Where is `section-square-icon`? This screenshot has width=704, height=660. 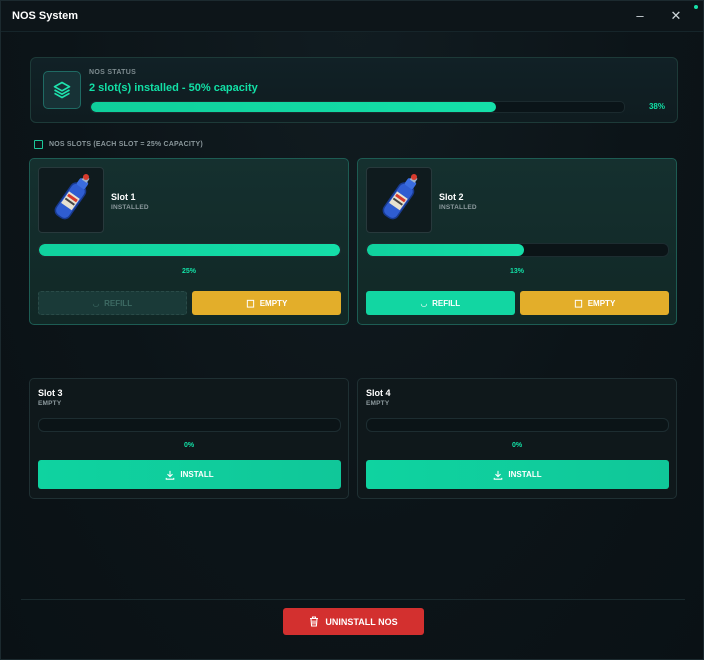
section-square-icon is located at coordinates (38, 144).